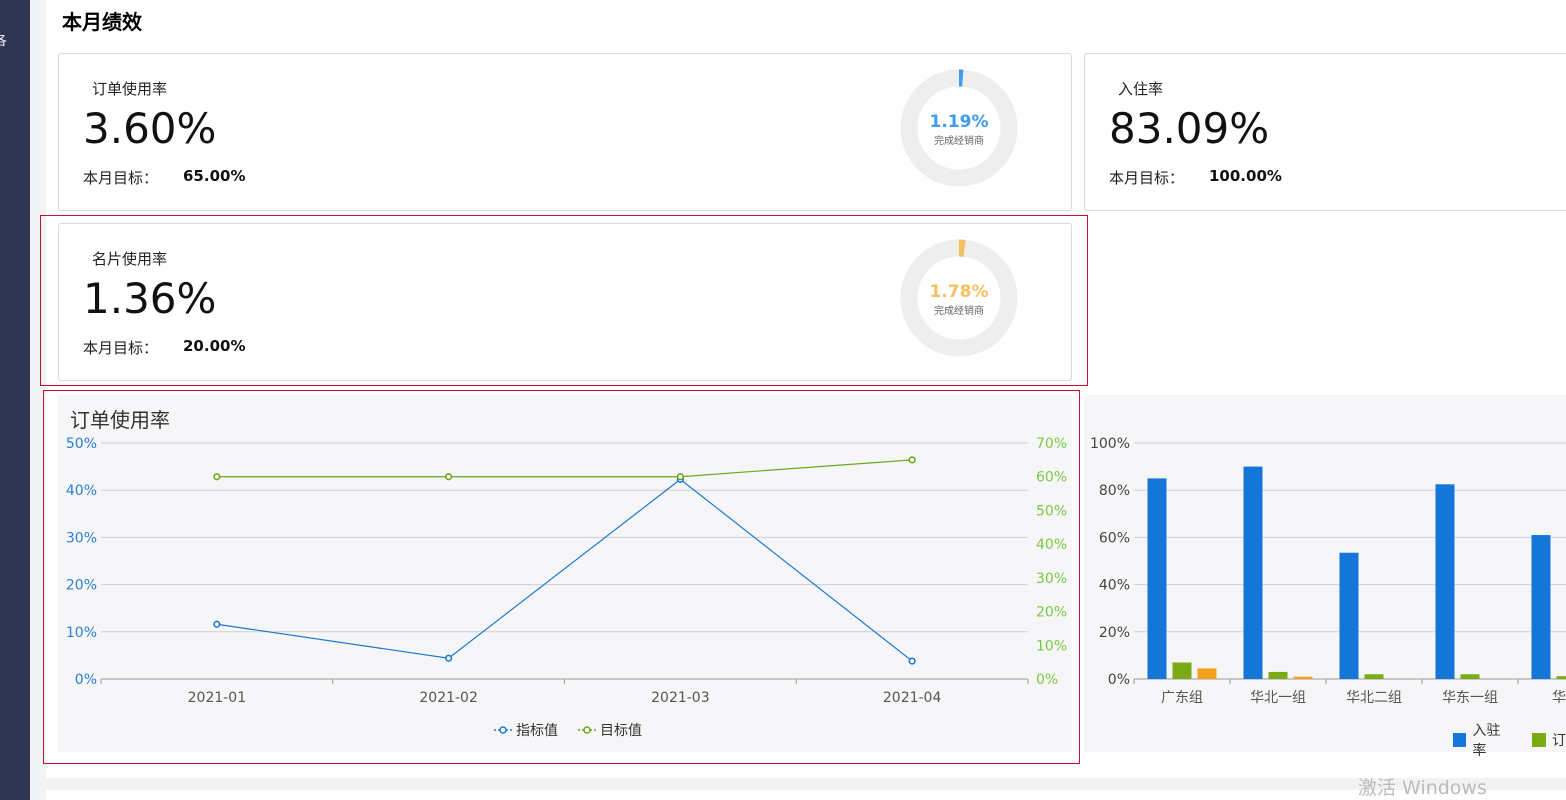 The height and width of the screenshot is (800, 1566). Describe the element at coordinates (130, 89) in the screenshot. I see `card-label: 订单使用率` at that location.